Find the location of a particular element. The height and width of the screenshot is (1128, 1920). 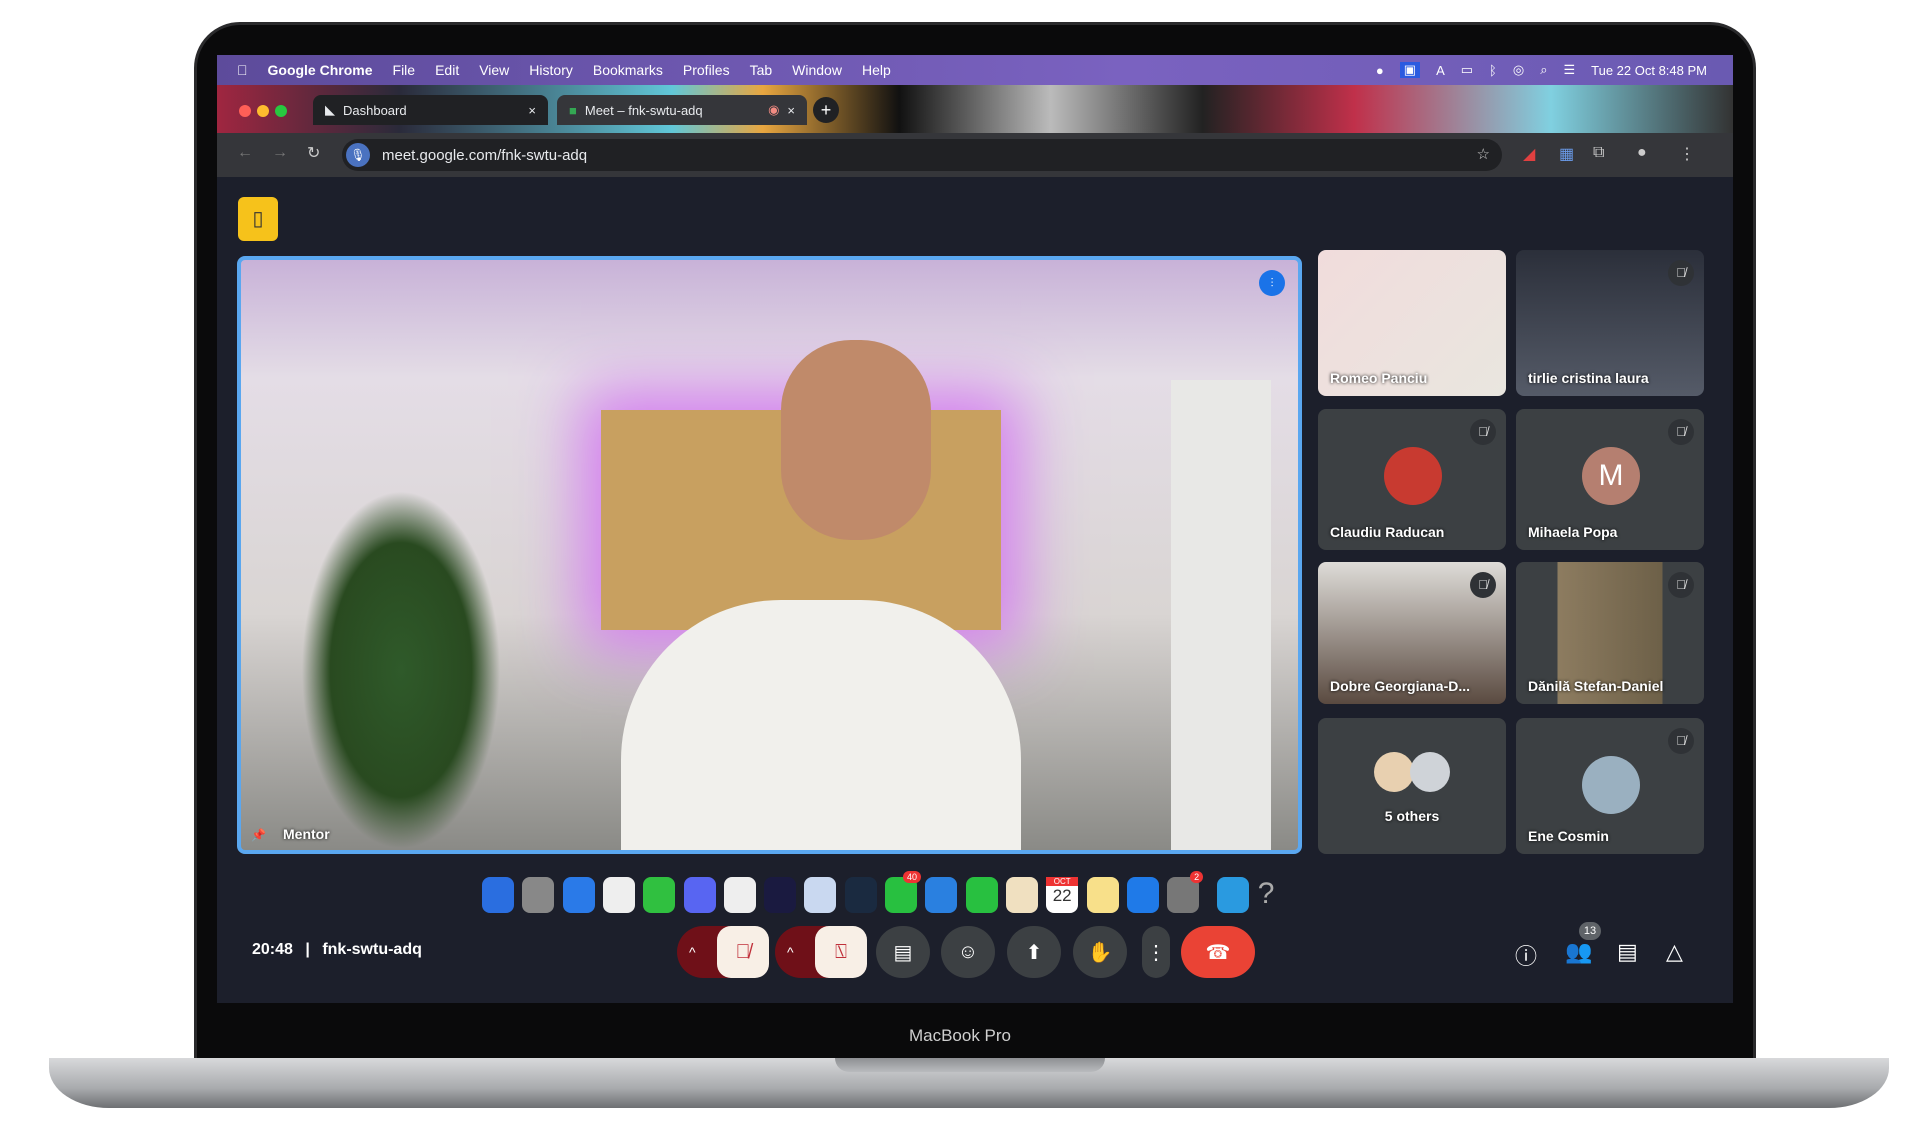

participant-tile: Romeo Panciu is located at coordinates (1412, 323).